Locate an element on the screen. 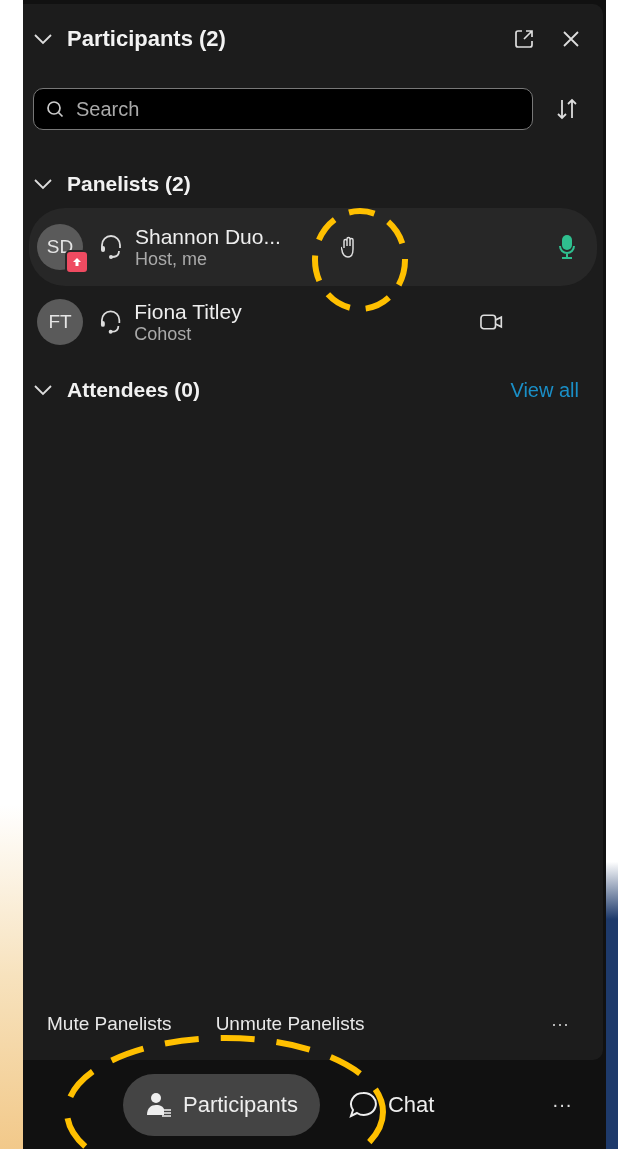 The height and width of the screenshot is (1149, 618). participant-name: Fiona Titley is located at coordinates (188, 311).